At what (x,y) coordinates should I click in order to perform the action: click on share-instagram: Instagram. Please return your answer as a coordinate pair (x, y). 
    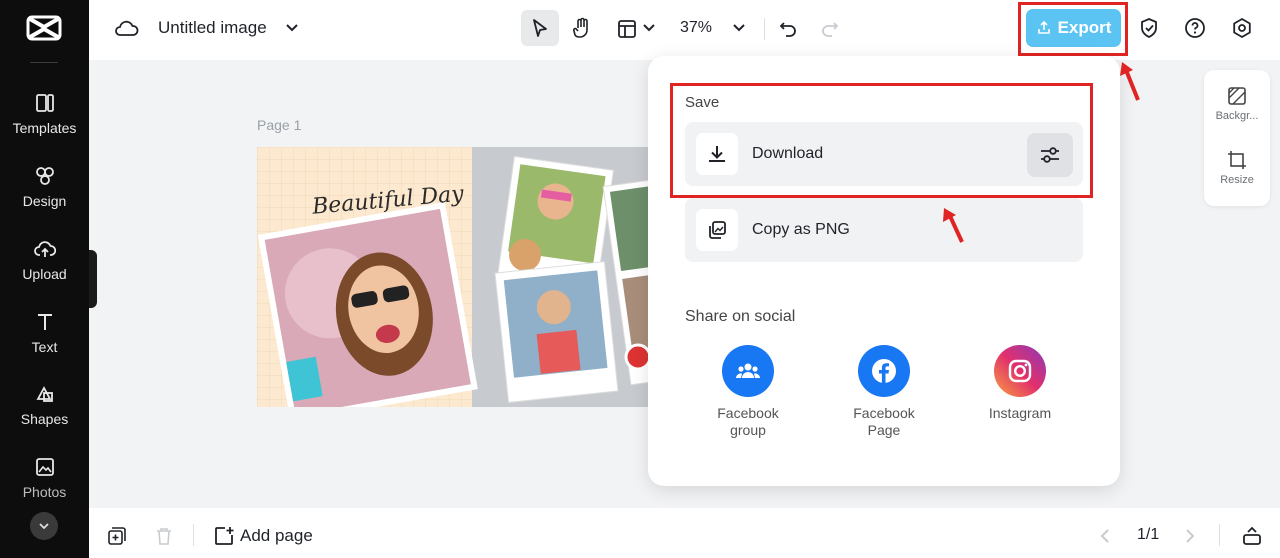
    Looking at the image, I should click on (1020, 383).